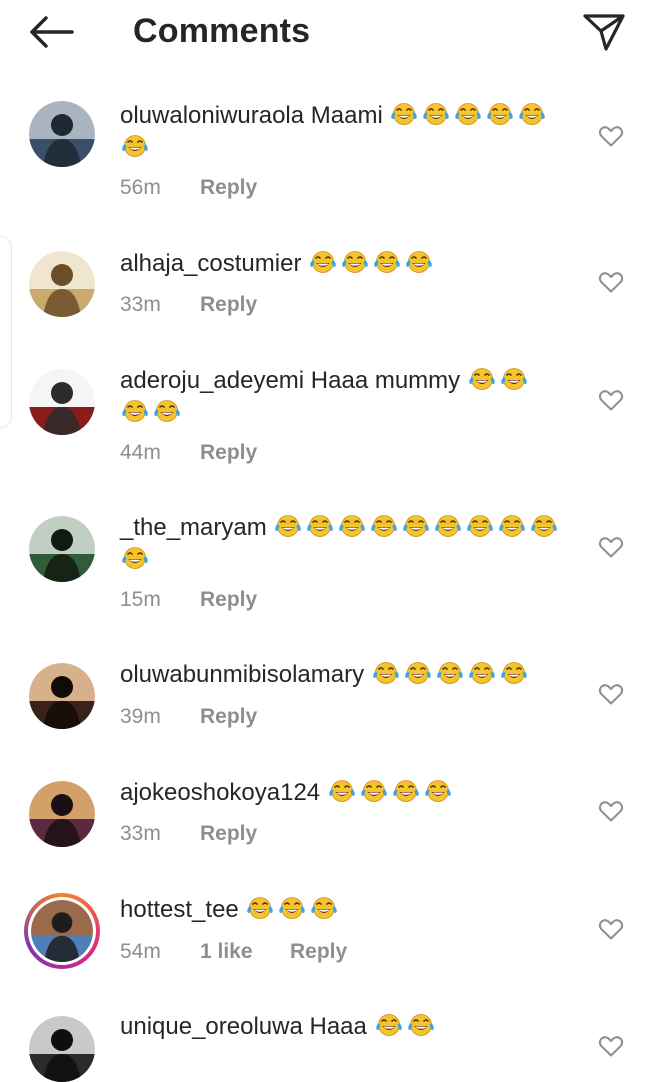 This screenshot has width=662, height=1082. I want to click on comment-username: alhaja_costumier, so click(210, 263).